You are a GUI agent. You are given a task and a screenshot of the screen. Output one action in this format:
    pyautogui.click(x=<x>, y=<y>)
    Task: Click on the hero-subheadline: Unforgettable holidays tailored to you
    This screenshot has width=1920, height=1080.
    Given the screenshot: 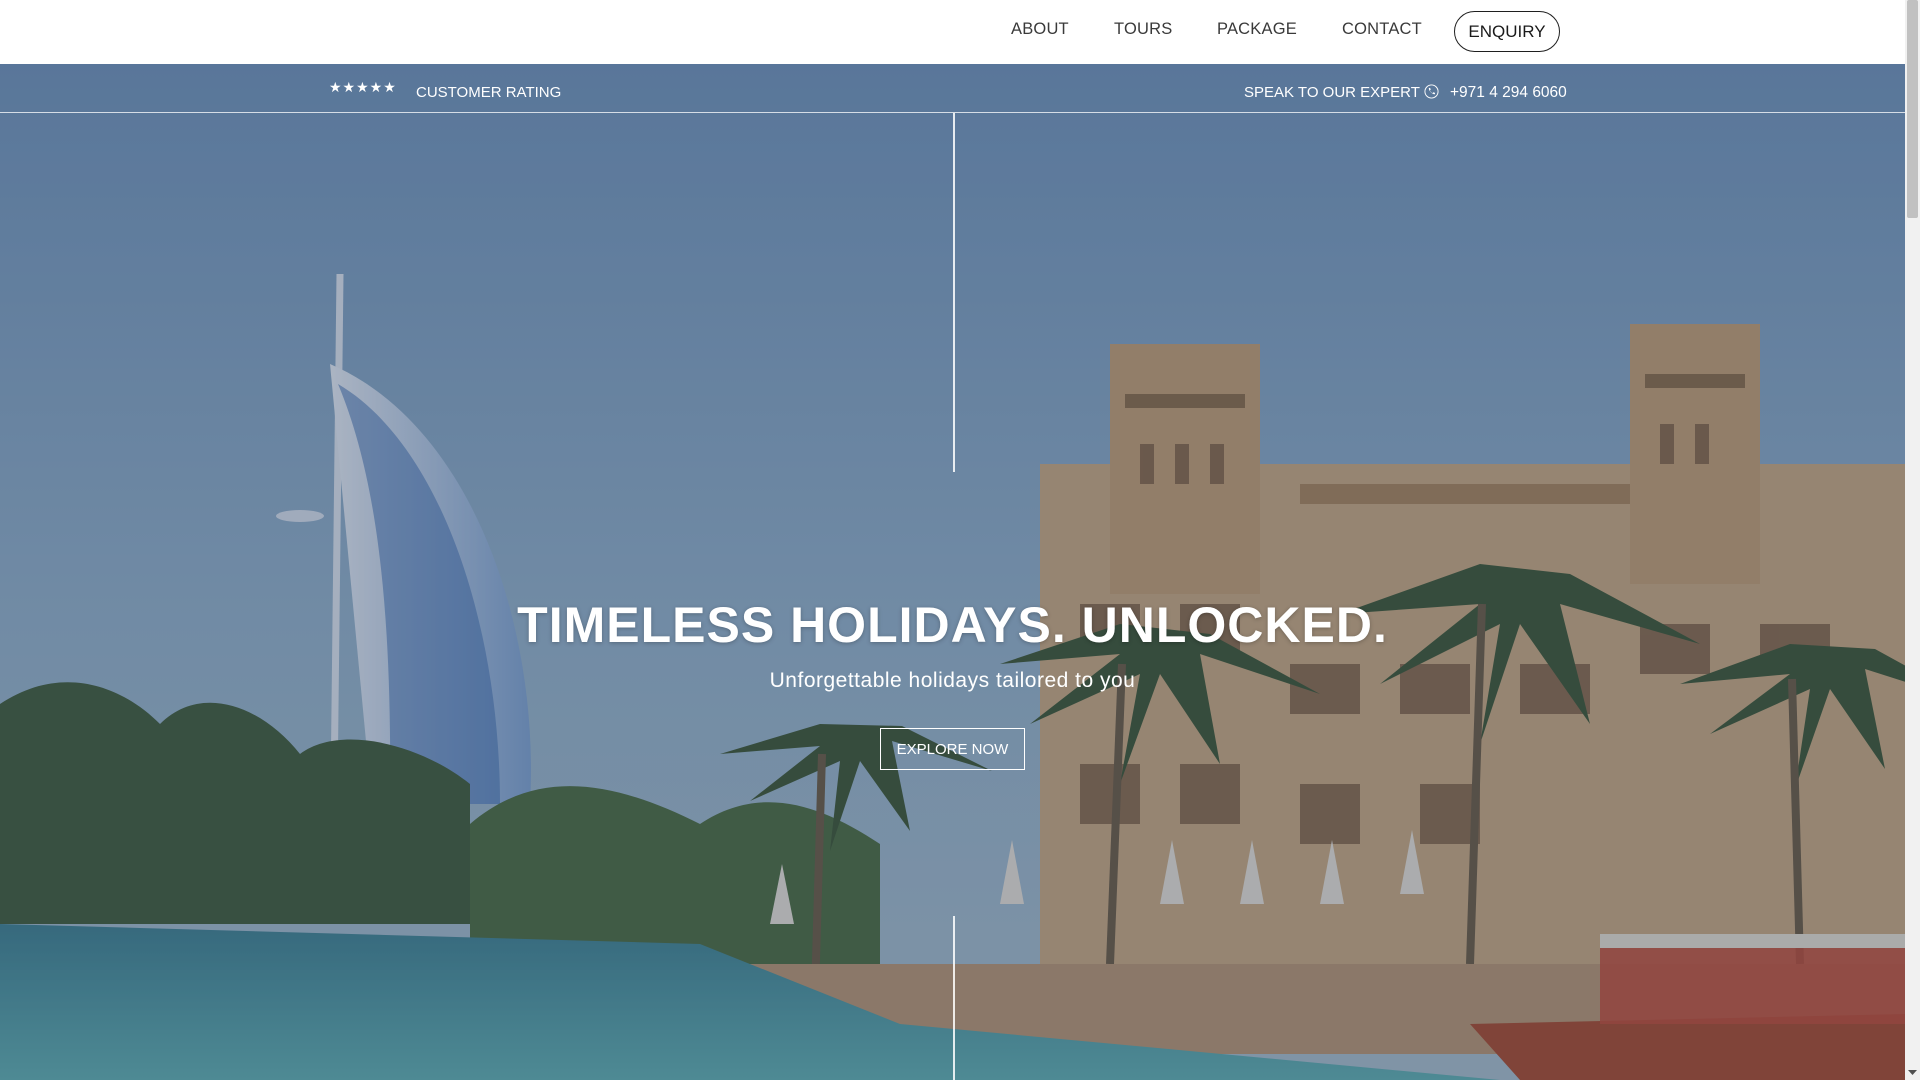 What is the action you would take?
    pyautogui.click(x=952, y=680)
    